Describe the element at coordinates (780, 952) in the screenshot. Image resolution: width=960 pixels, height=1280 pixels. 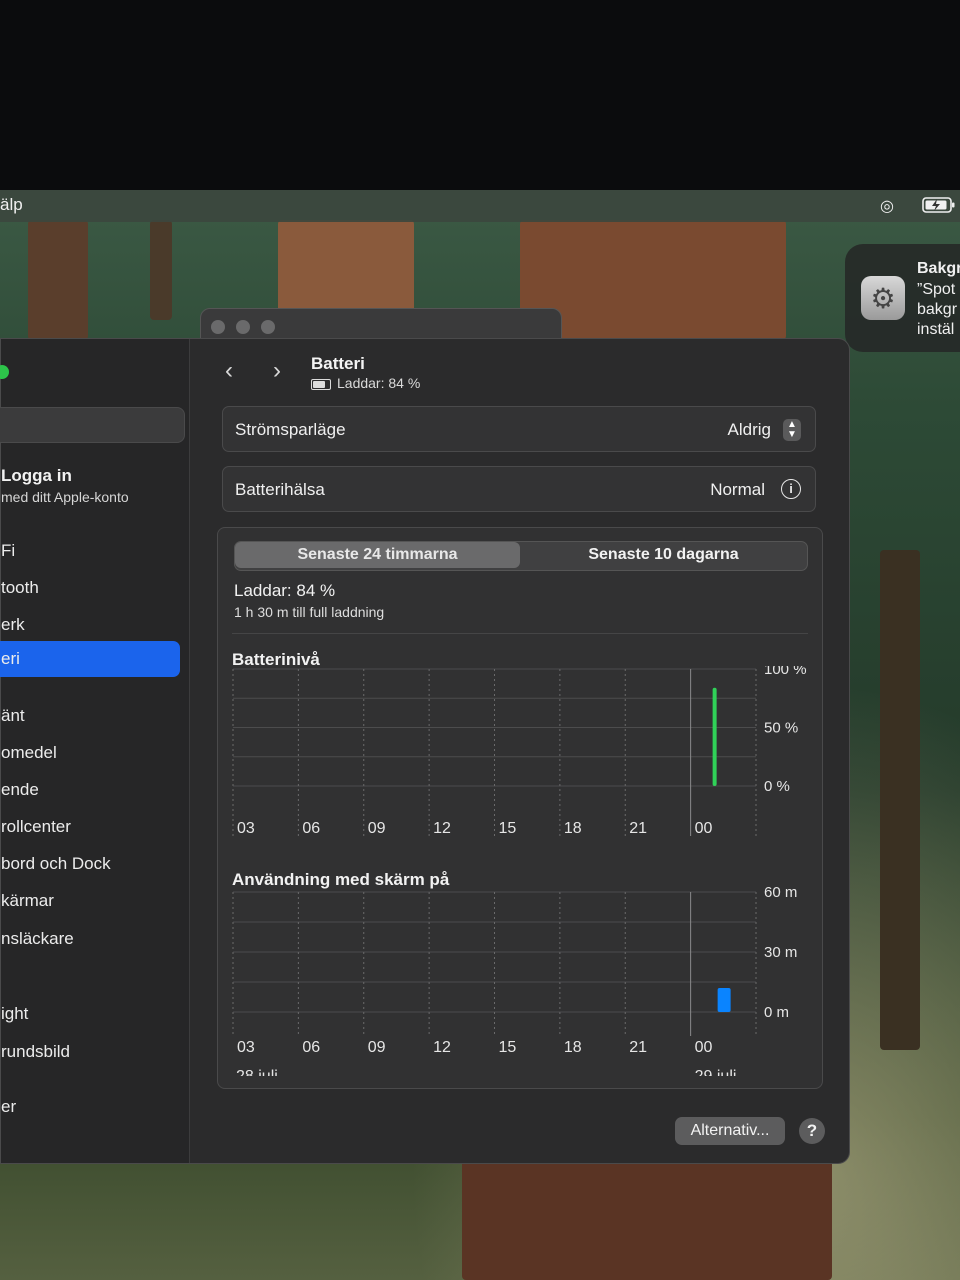
I see `y-tick-label: 30 m` at that location.